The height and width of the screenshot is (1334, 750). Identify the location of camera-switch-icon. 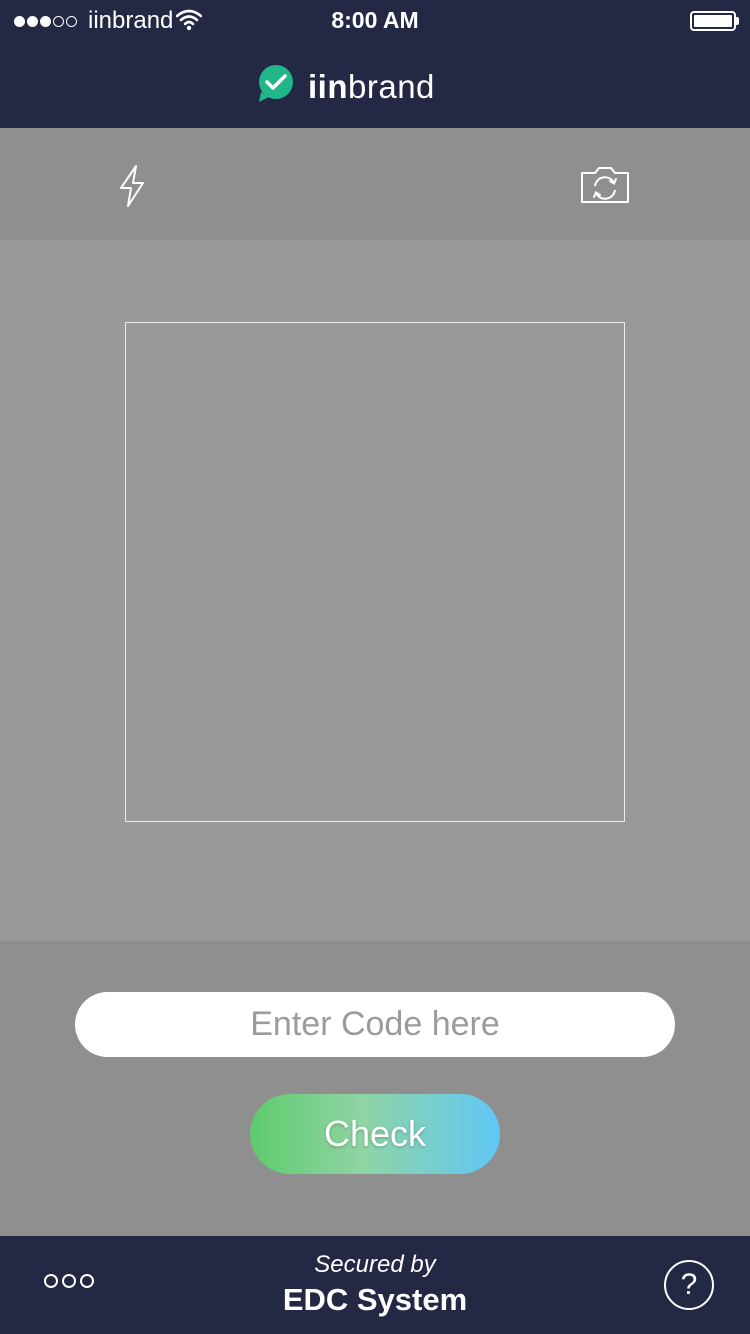
(605, 187).